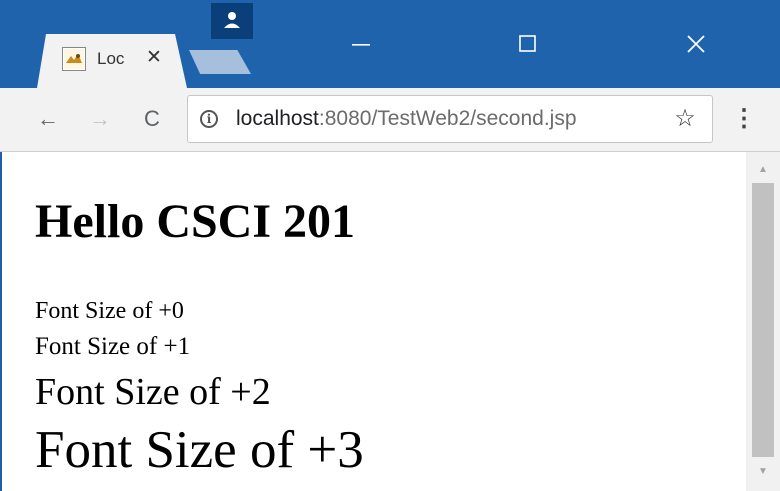 The height and width of the screenshot is (491, 780). I want to click on reload-button: C, so click(152, 119).